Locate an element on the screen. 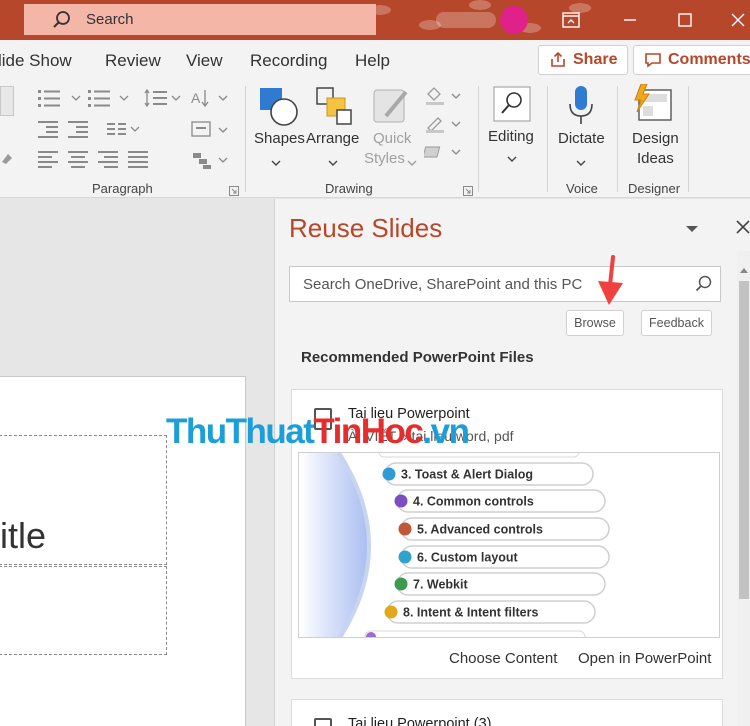  comments-label: Comments is located at coordinates (709, 59).